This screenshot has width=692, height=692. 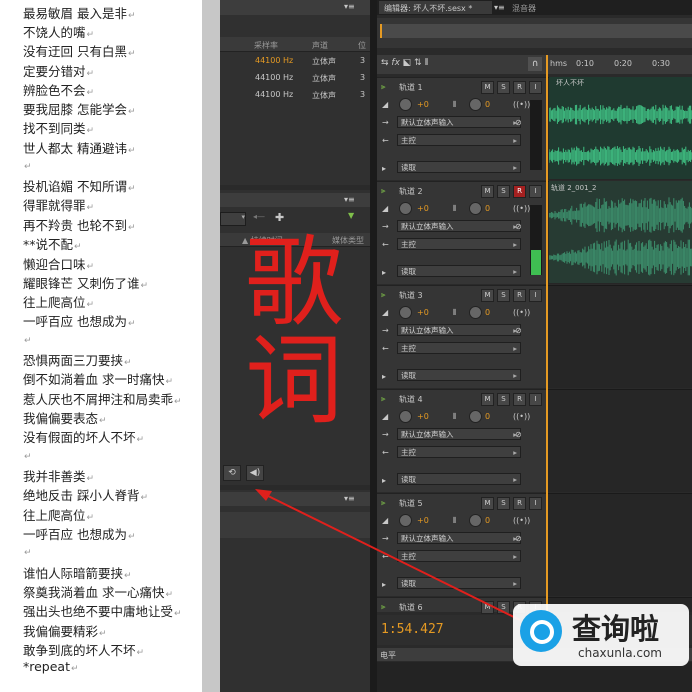 What do you see at coordinates (279, 217) in the screenshot?
I see `add-icon: ✚` at bounding box center [279, 217].